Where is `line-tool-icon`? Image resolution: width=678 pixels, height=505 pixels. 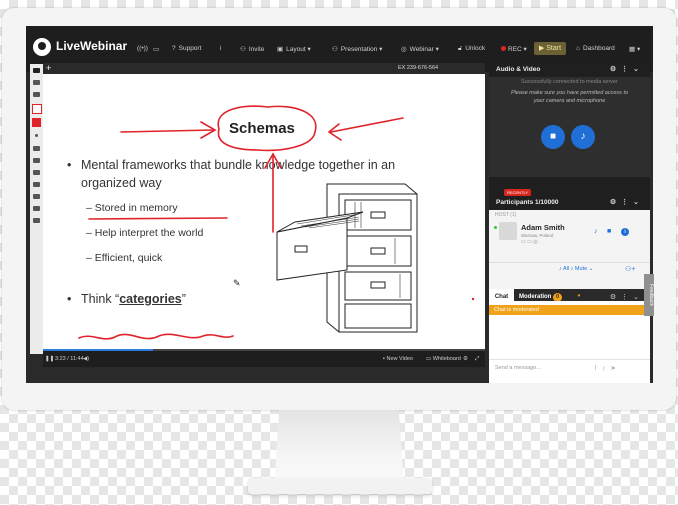 line-tool-icon is located at coordinates (36, 160).